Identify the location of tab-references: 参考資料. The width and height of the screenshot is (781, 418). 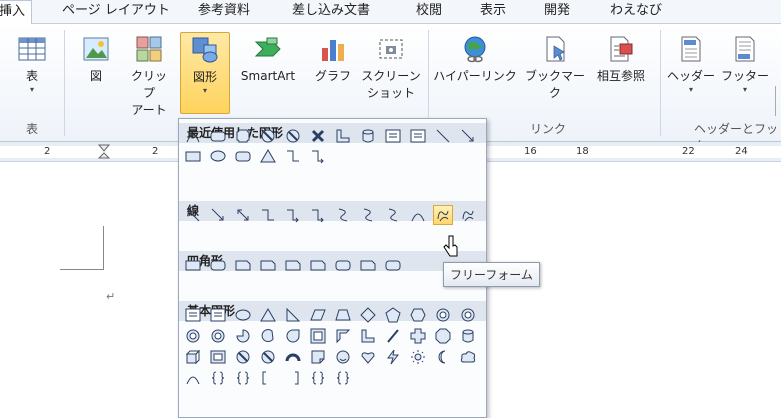
(224, 12).